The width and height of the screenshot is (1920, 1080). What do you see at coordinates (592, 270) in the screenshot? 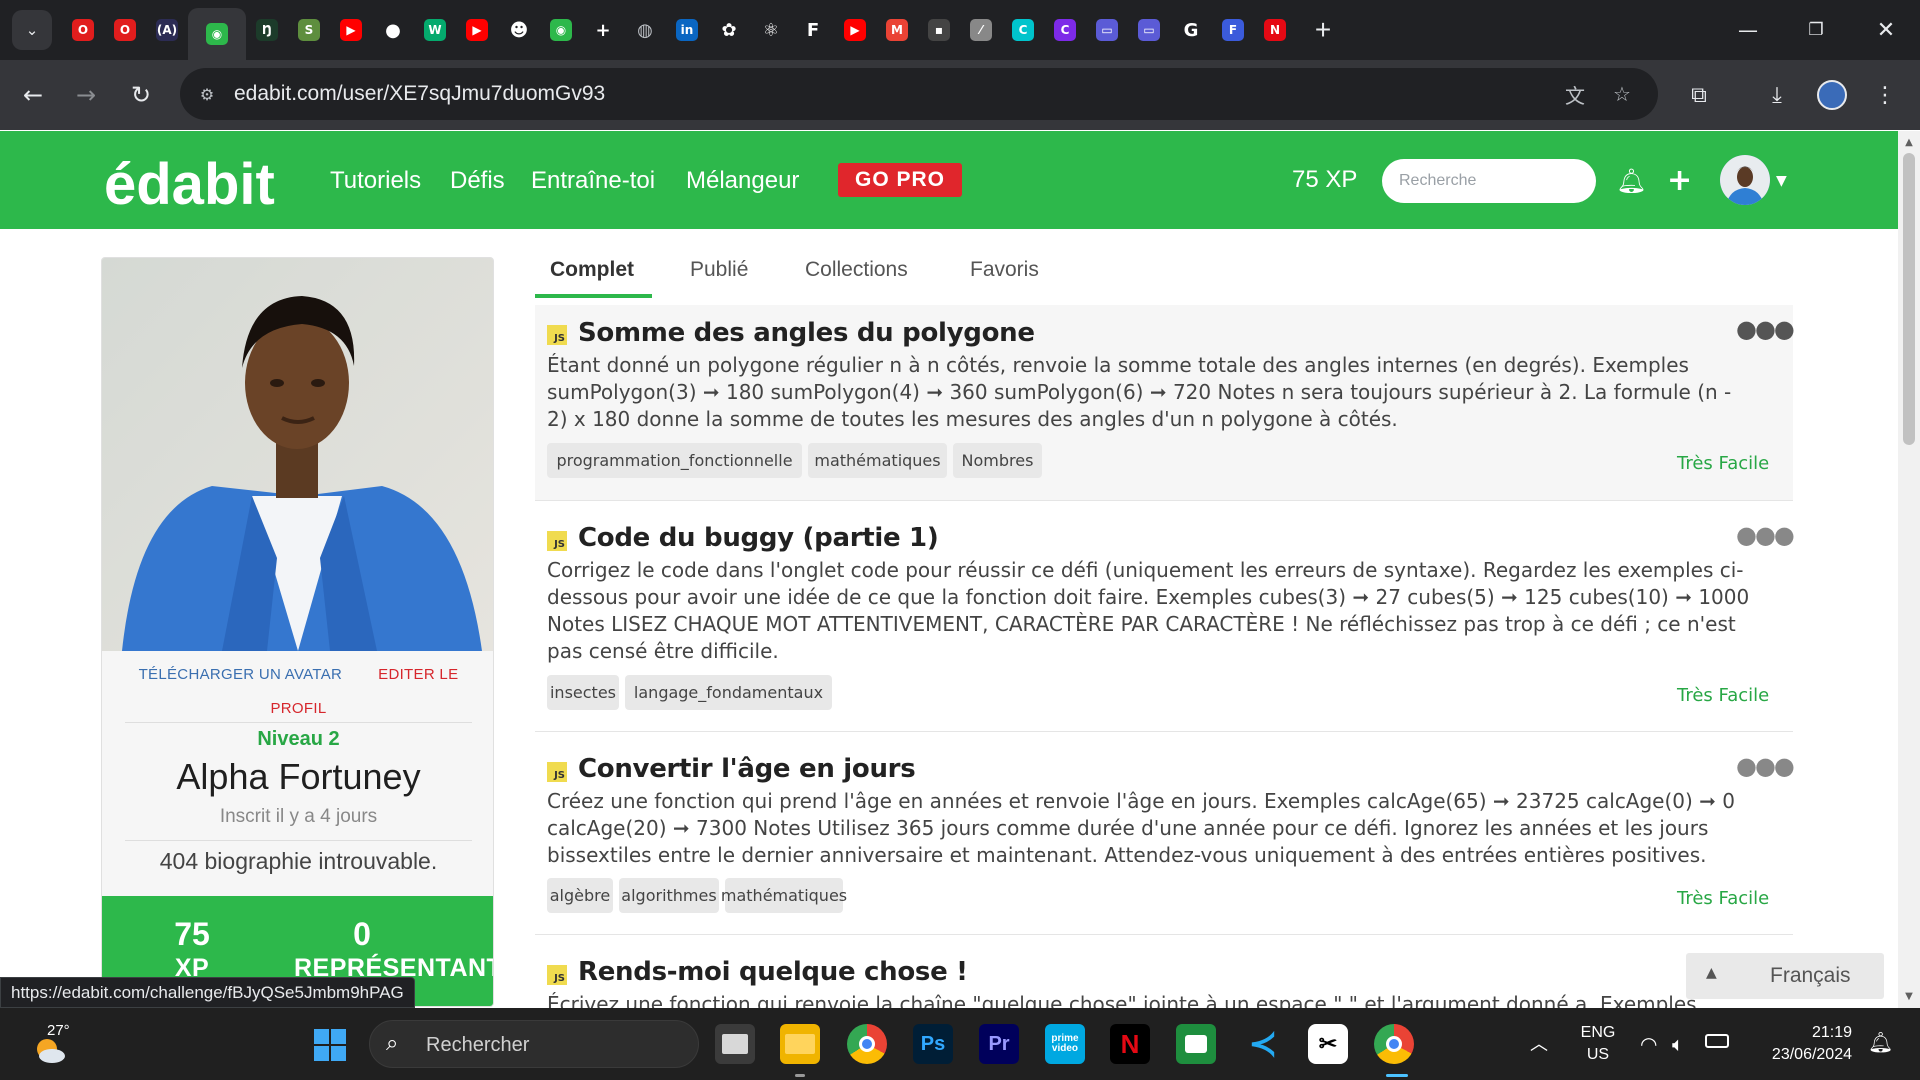
I see `tab-complete: Complet` at bounding box center [592, 270].